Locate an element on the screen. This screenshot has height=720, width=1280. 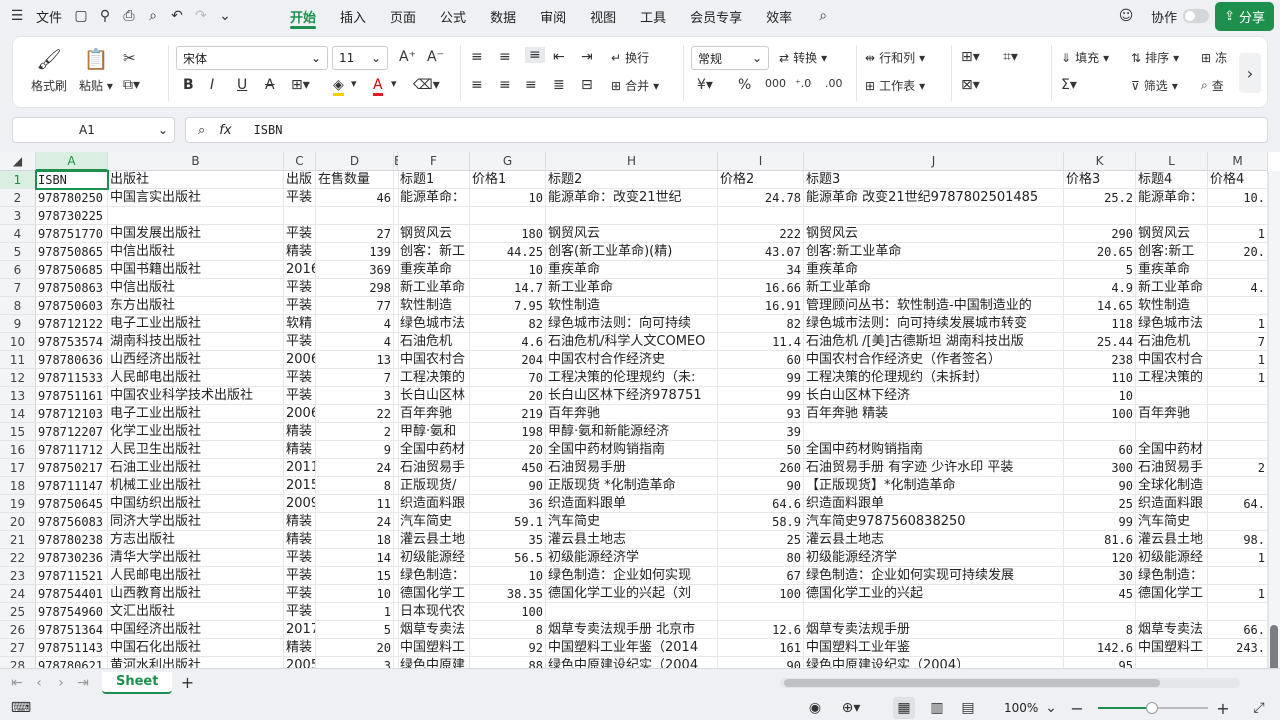
table-cell: 978750863 is located at coordinates (72, 288).